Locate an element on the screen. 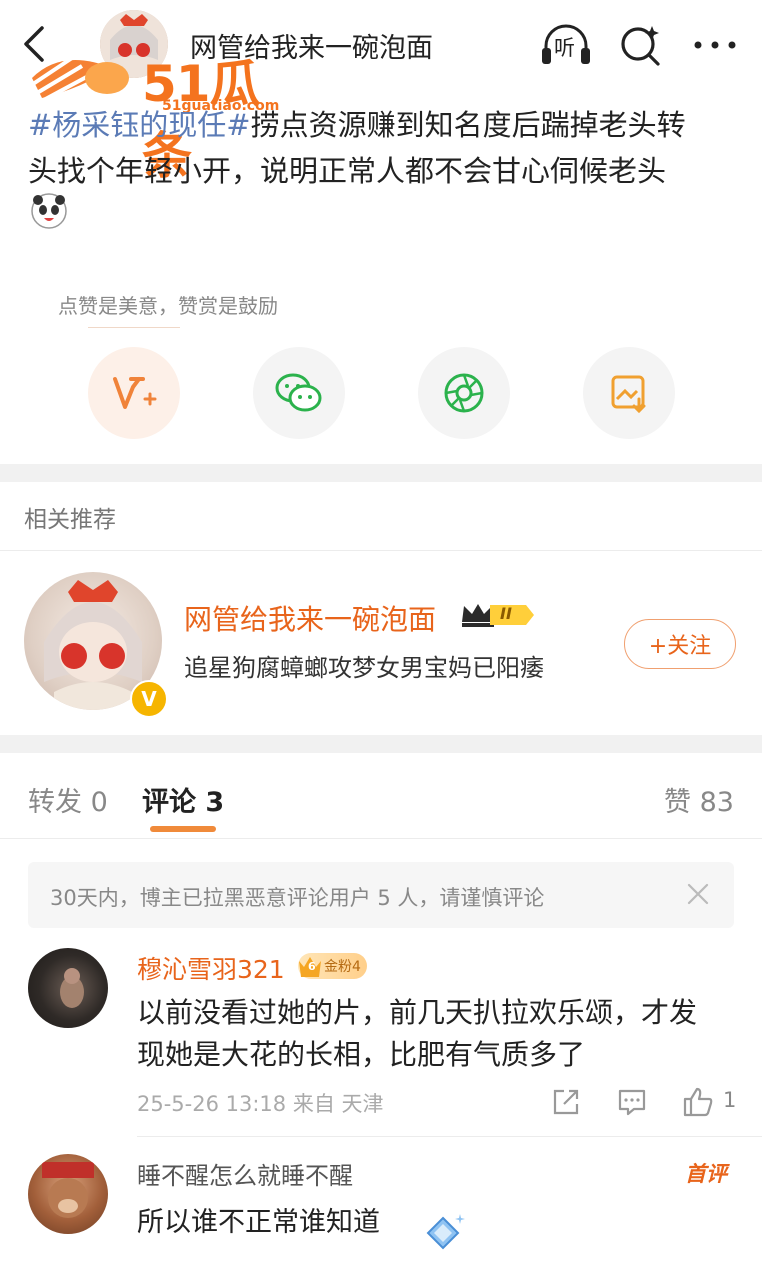  reward-hint: 点赞是美意，赞赏是鼓励 is located at coordinates (168, 306).